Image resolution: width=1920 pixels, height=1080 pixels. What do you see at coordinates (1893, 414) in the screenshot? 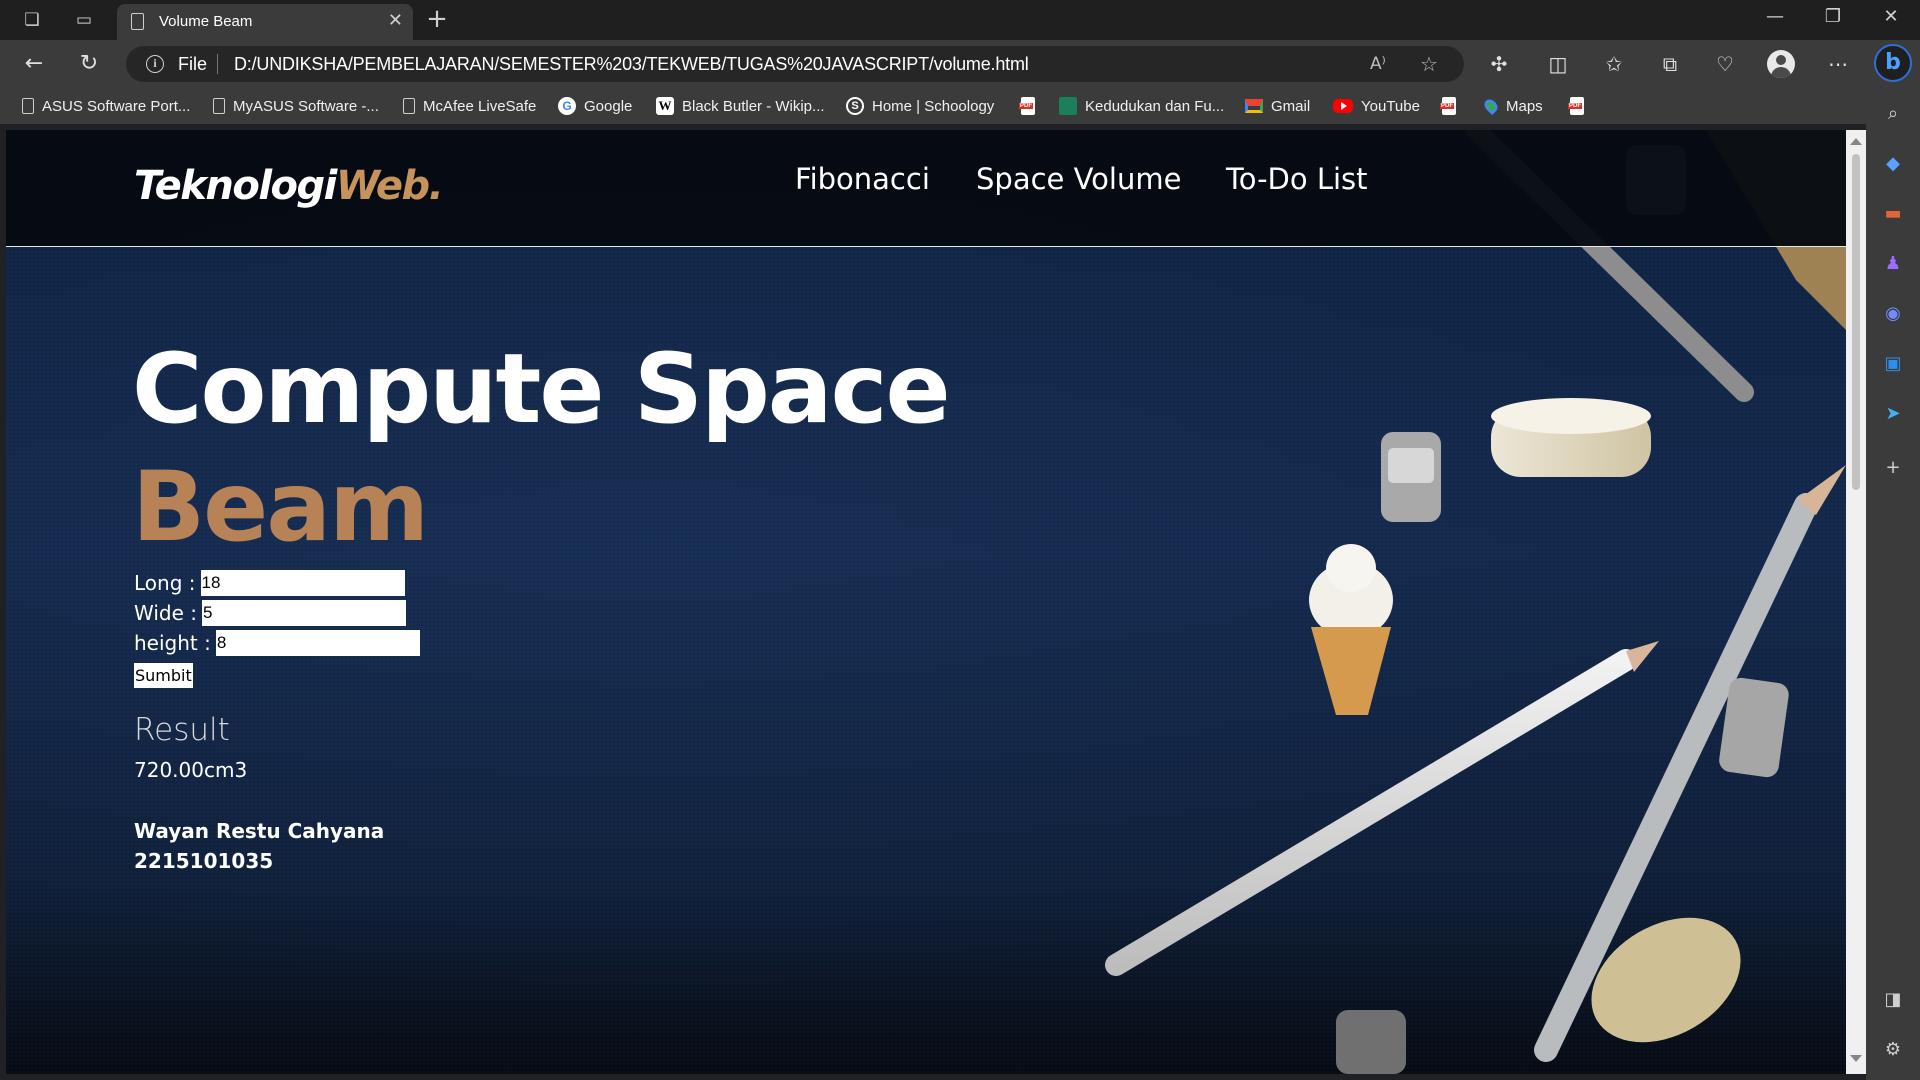
I see `drop-send-icon: ➤` at bounding box center [1893, 414].